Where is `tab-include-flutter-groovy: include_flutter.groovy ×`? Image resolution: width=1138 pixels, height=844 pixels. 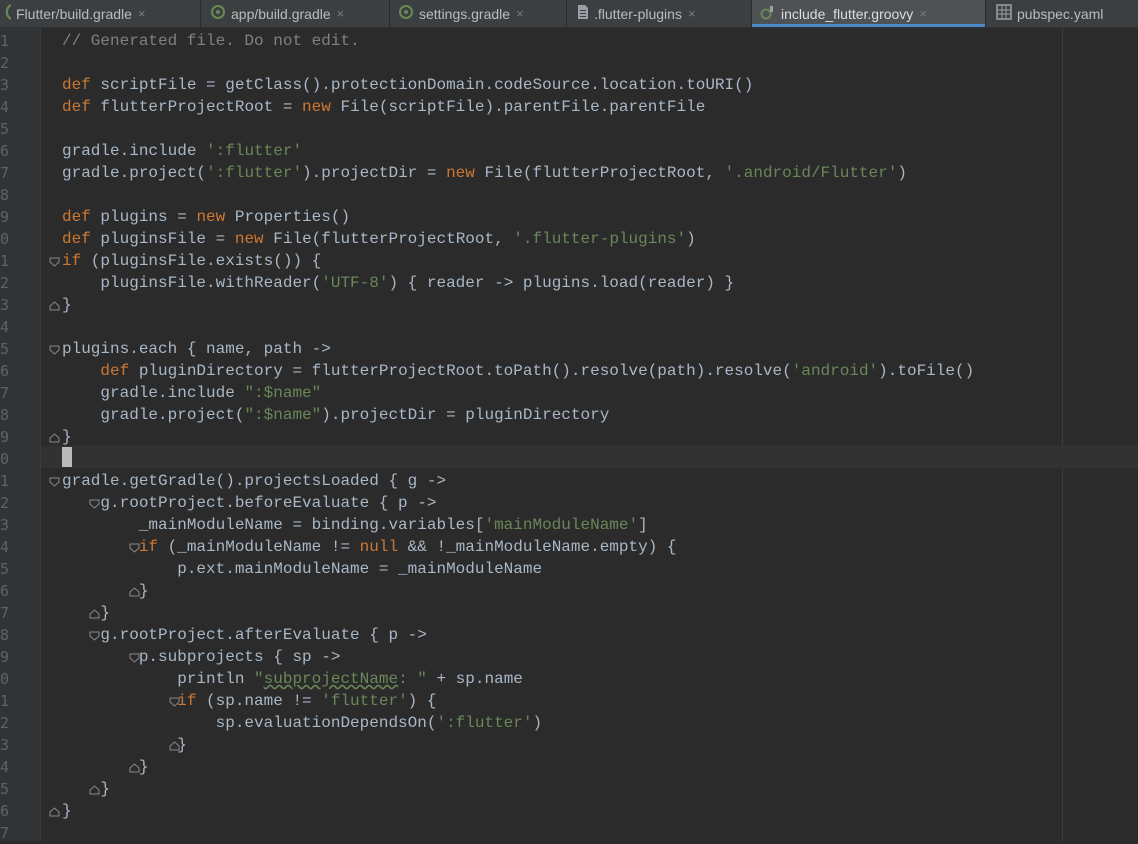 tab-include-flutter-groovy: include_flutter.groovy × is located at coordinates (868, 13).